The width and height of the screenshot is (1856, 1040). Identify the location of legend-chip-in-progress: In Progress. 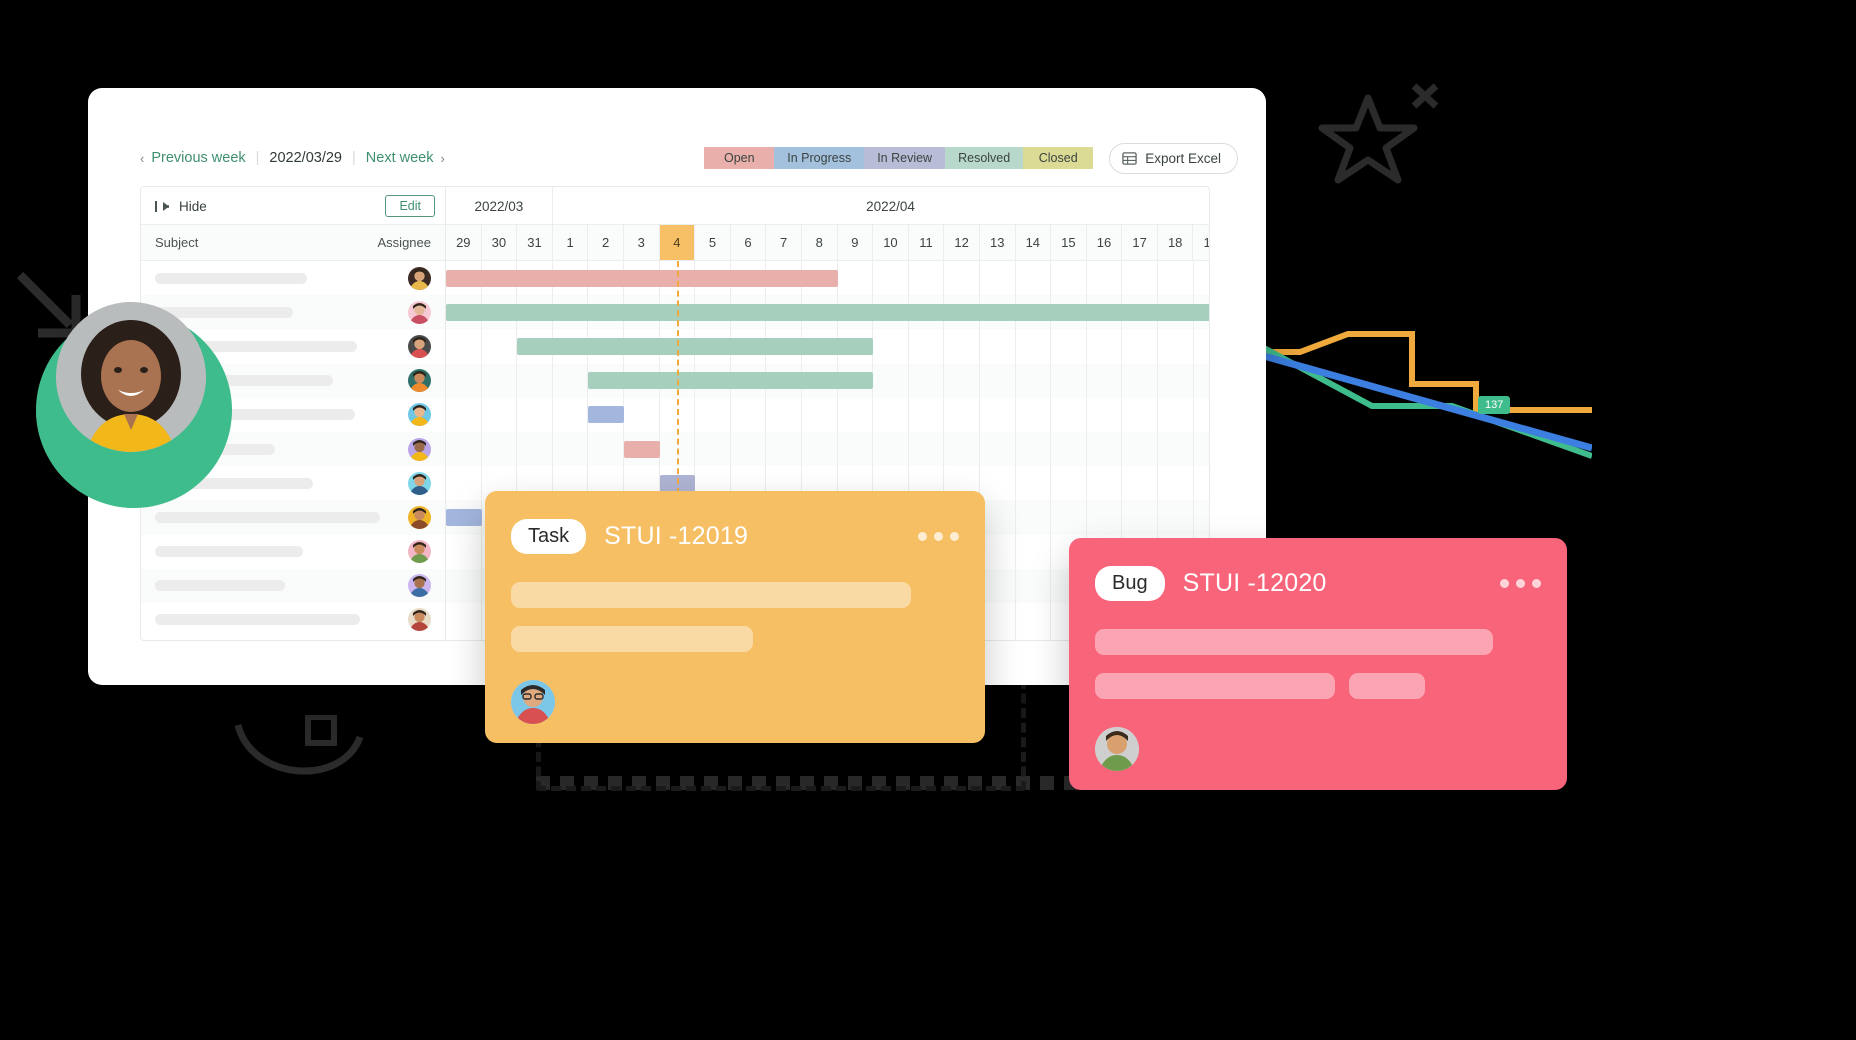
(819, 158).